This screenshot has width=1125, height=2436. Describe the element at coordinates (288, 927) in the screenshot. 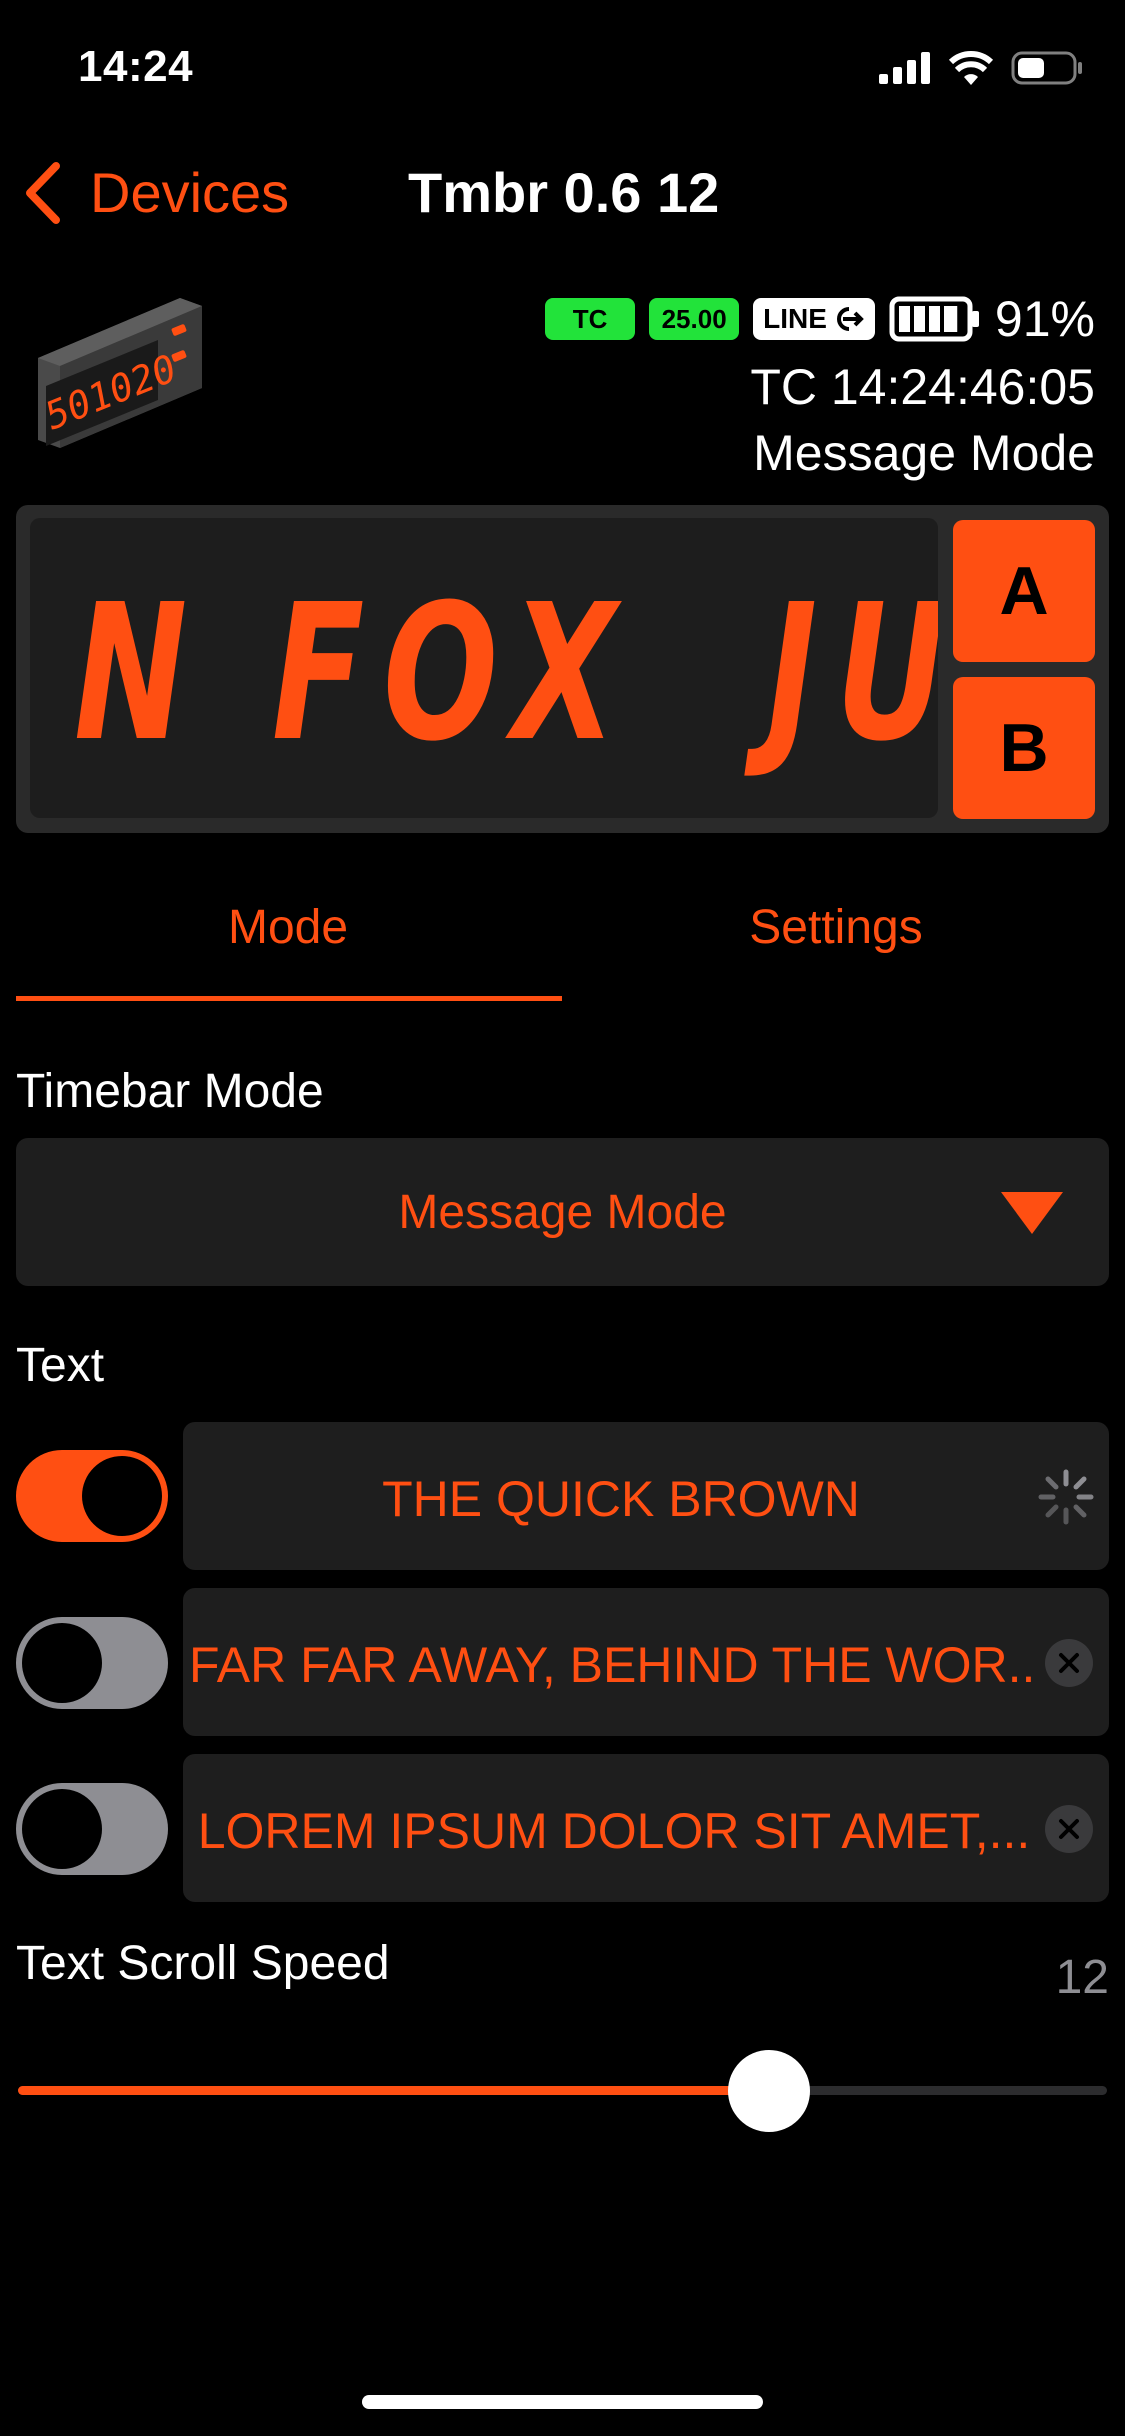

I see `tab-mode: Mode` at that location.